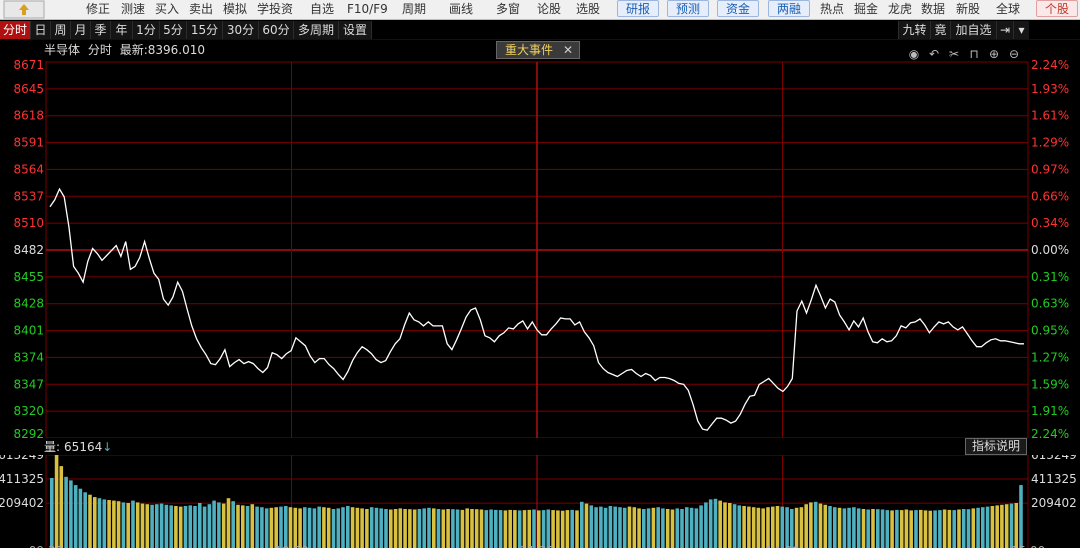 The width and height of the screenshot is (1080, 548). I want to click on indicator-help-button: 指标说明, so click(996, 446).